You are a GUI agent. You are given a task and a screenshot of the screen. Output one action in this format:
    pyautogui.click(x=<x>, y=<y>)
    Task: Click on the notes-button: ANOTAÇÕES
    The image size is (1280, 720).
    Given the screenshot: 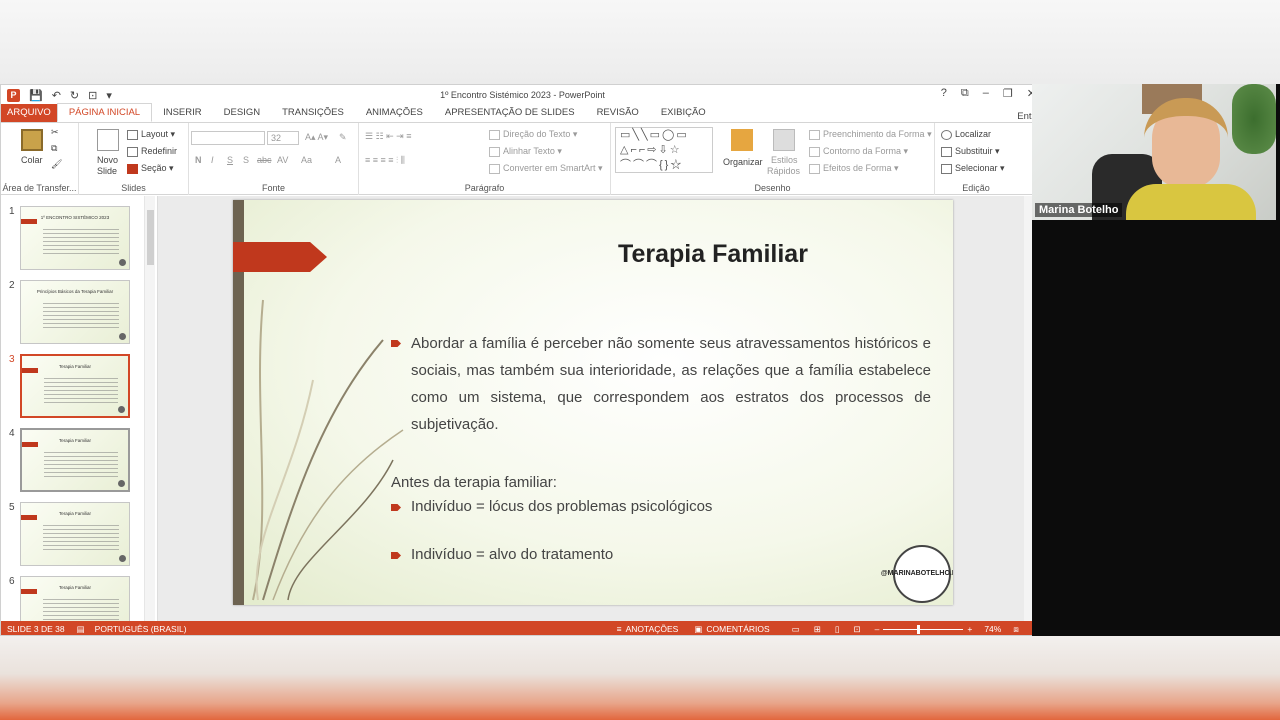 What is the action you would take?
    pyautogui.click(x=652, y=629)
    